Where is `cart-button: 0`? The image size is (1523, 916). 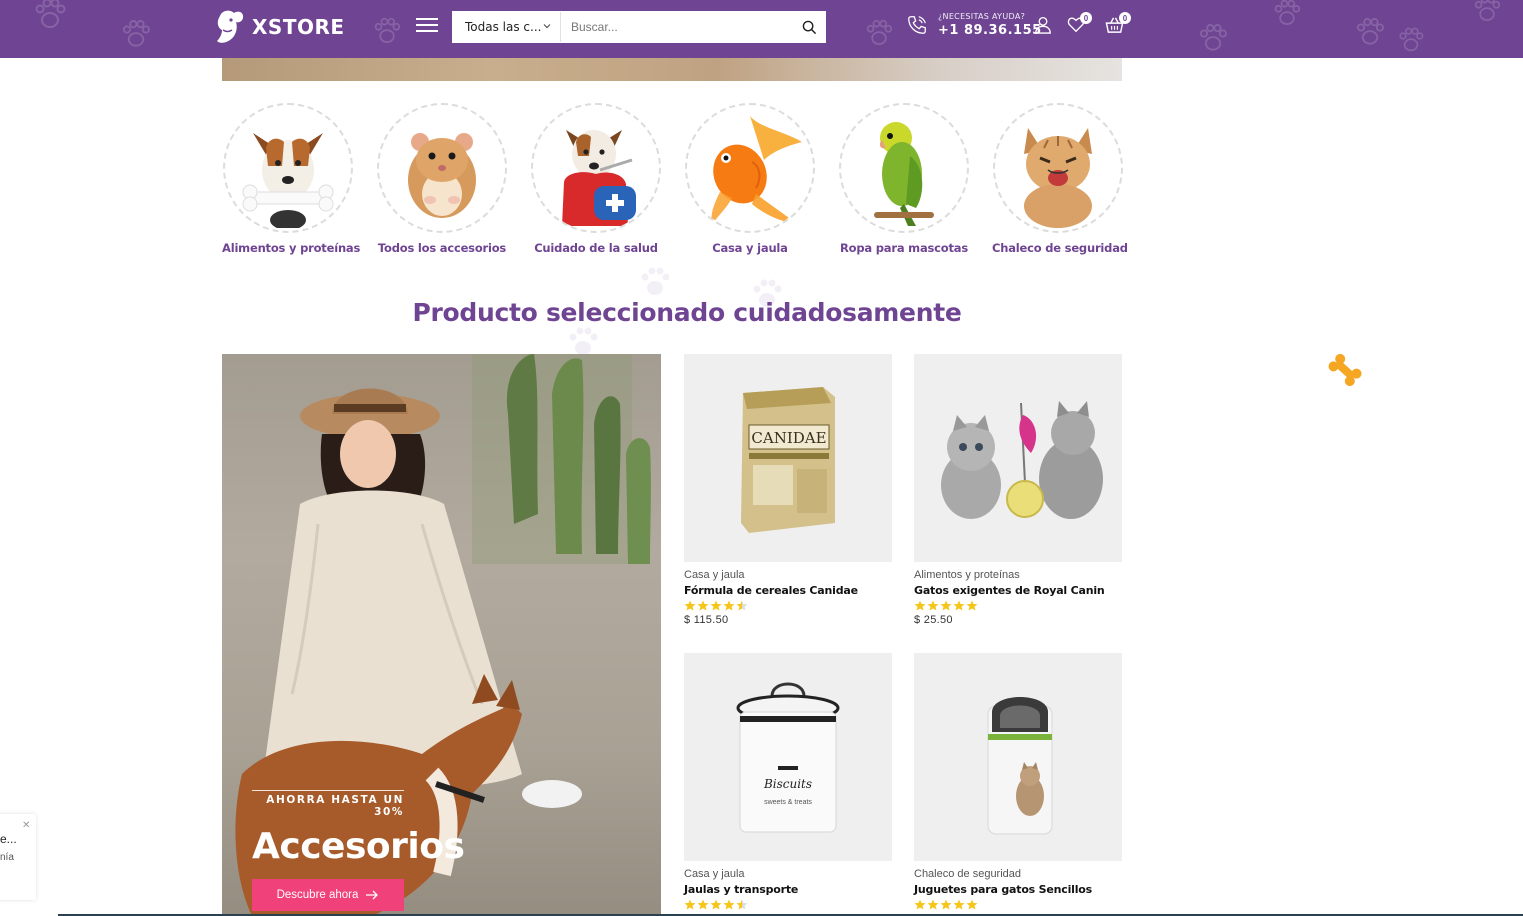
cart-button: 0 is located at coordinates (1118, 25).